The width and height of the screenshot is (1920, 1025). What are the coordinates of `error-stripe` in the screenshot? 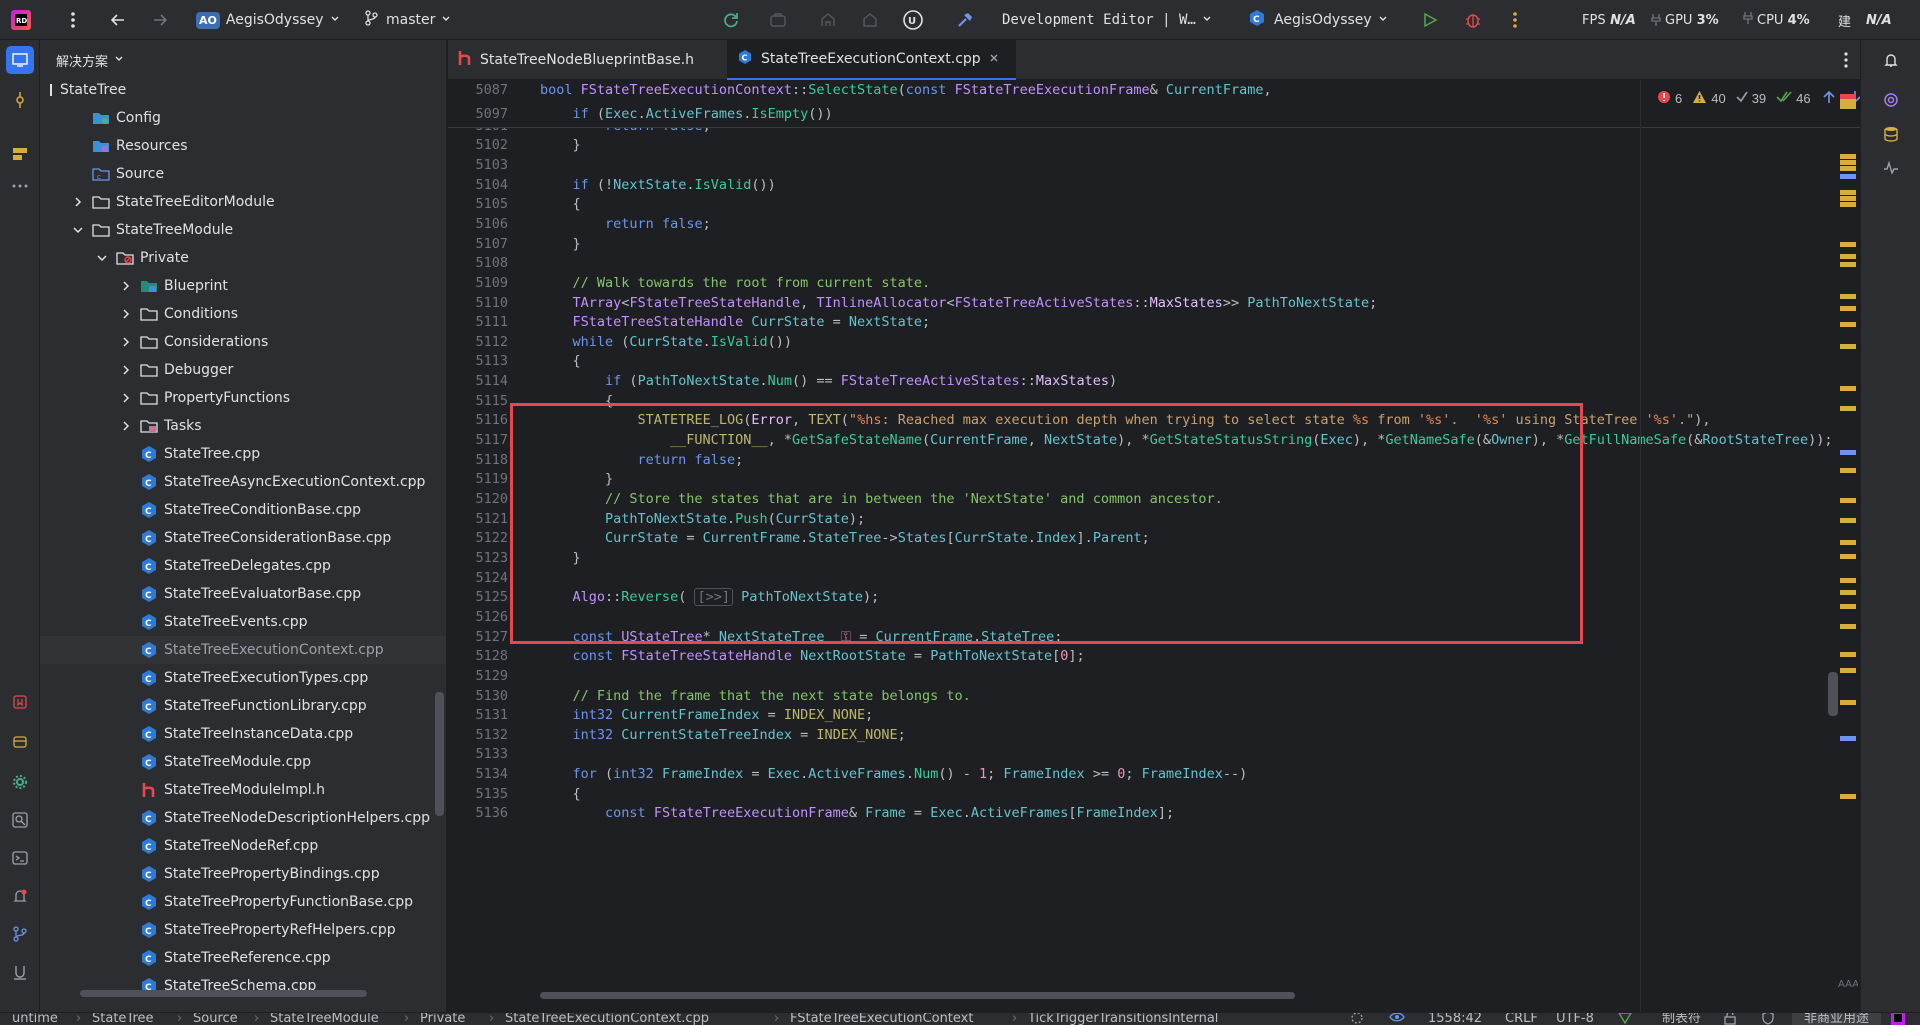 It's located at (1848, 549).